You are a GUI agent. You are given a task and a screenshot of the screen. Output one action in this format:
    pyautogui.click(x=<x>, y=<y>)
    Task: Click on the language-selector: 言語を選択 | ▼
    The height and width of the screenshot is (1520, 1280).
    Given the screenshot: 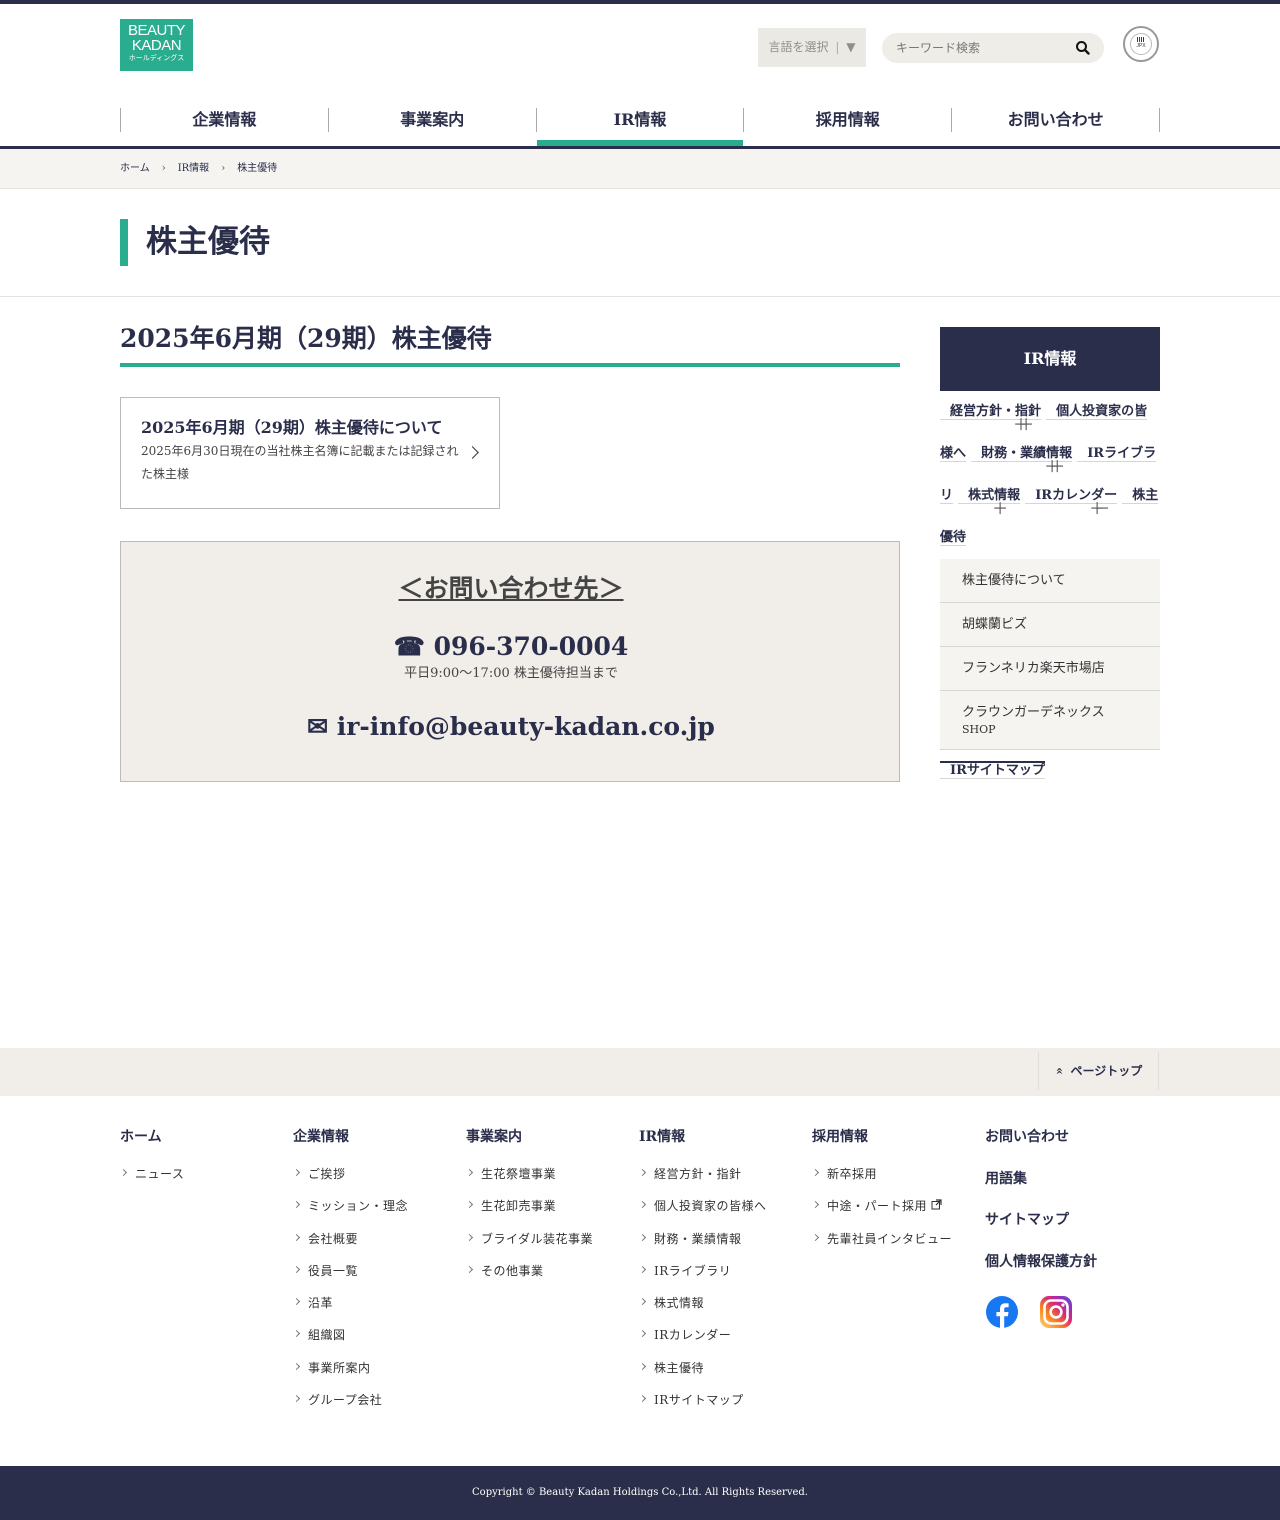 What is the action you would take?
    pyautogui.click(x=812, y=47)
    